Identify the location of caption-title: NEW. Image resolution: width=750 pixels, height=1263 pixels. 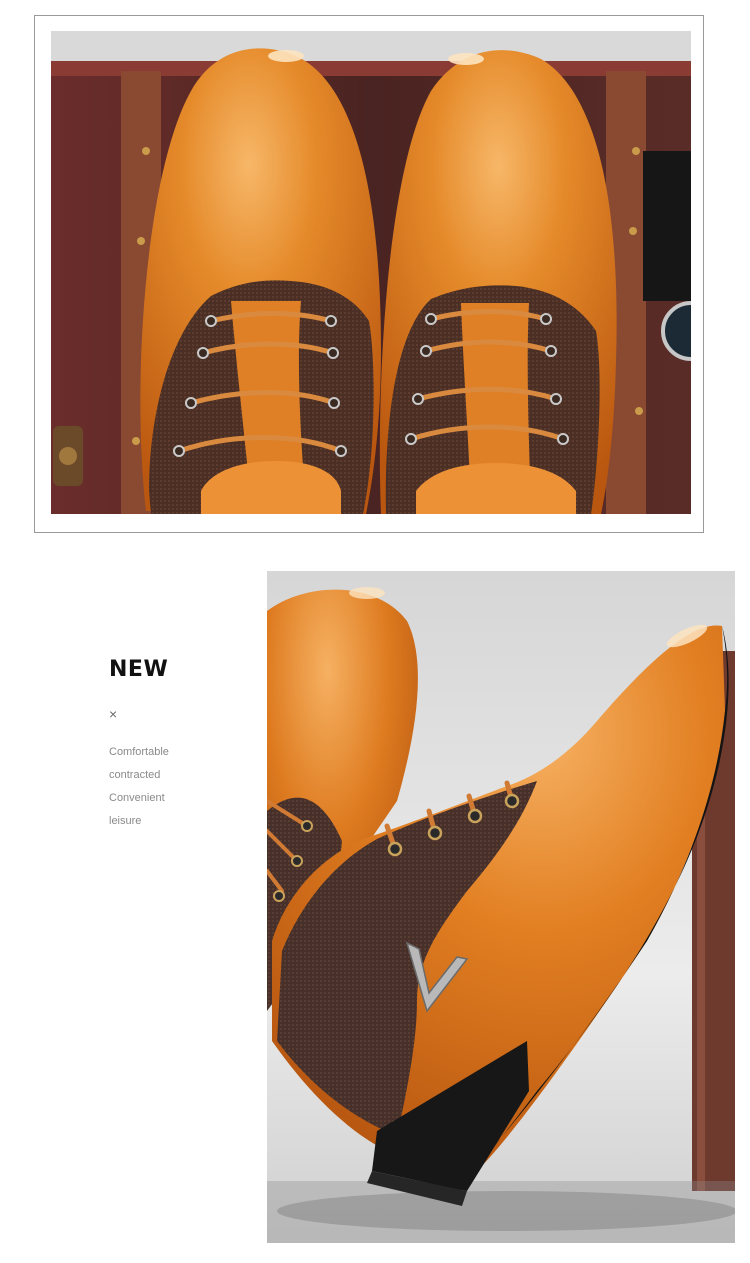
(139, 669).